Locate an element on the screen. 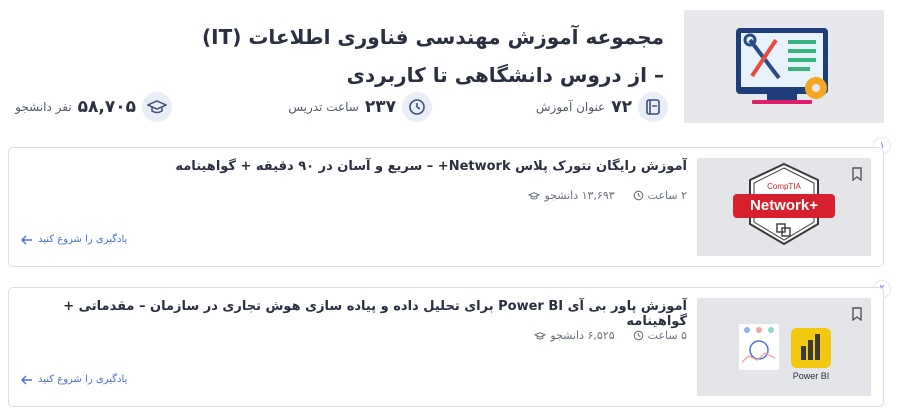 The height and width of the screenshot is (414, 902). course-duration: ۵ ساعت is located at coordinates (667, 335).